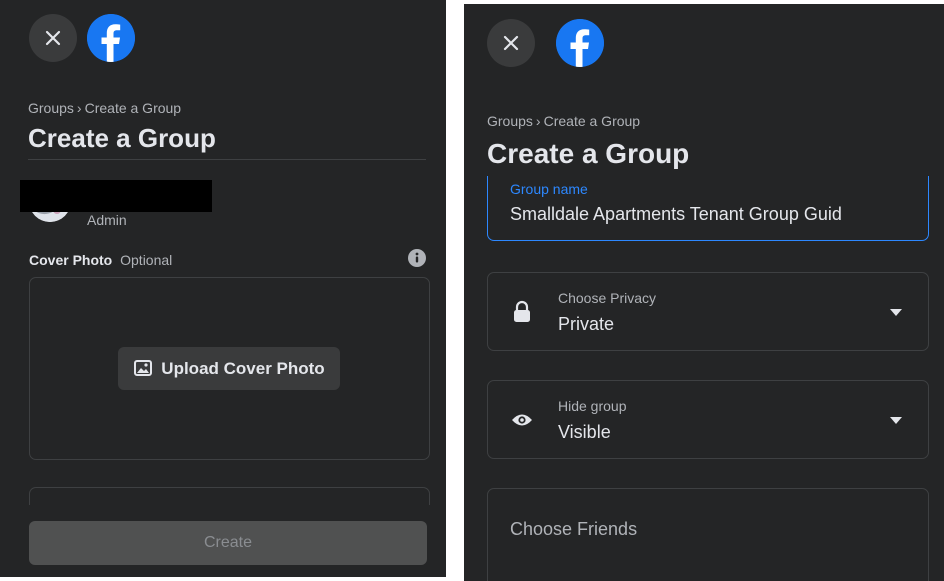 This screenshot has height=581, width=944. What do you see at coordinates (146, 260) in the screenshot?
I see `cover-photo-optional: Optional` at bounding box center [146, 260].